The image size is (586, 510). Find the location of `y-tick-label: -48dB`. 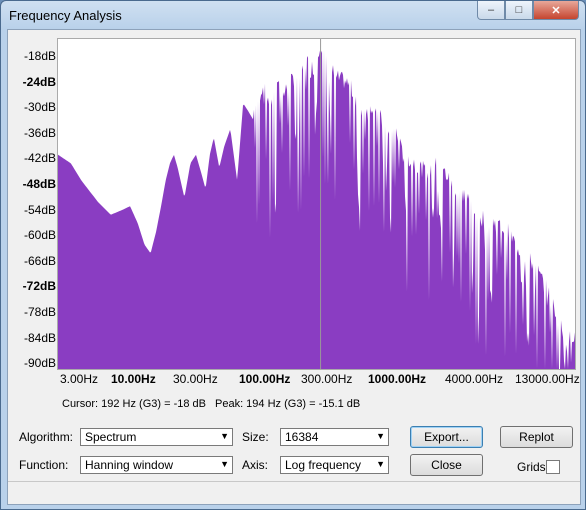

y-tick-label: -48dB is located at coordinates (39, 184).